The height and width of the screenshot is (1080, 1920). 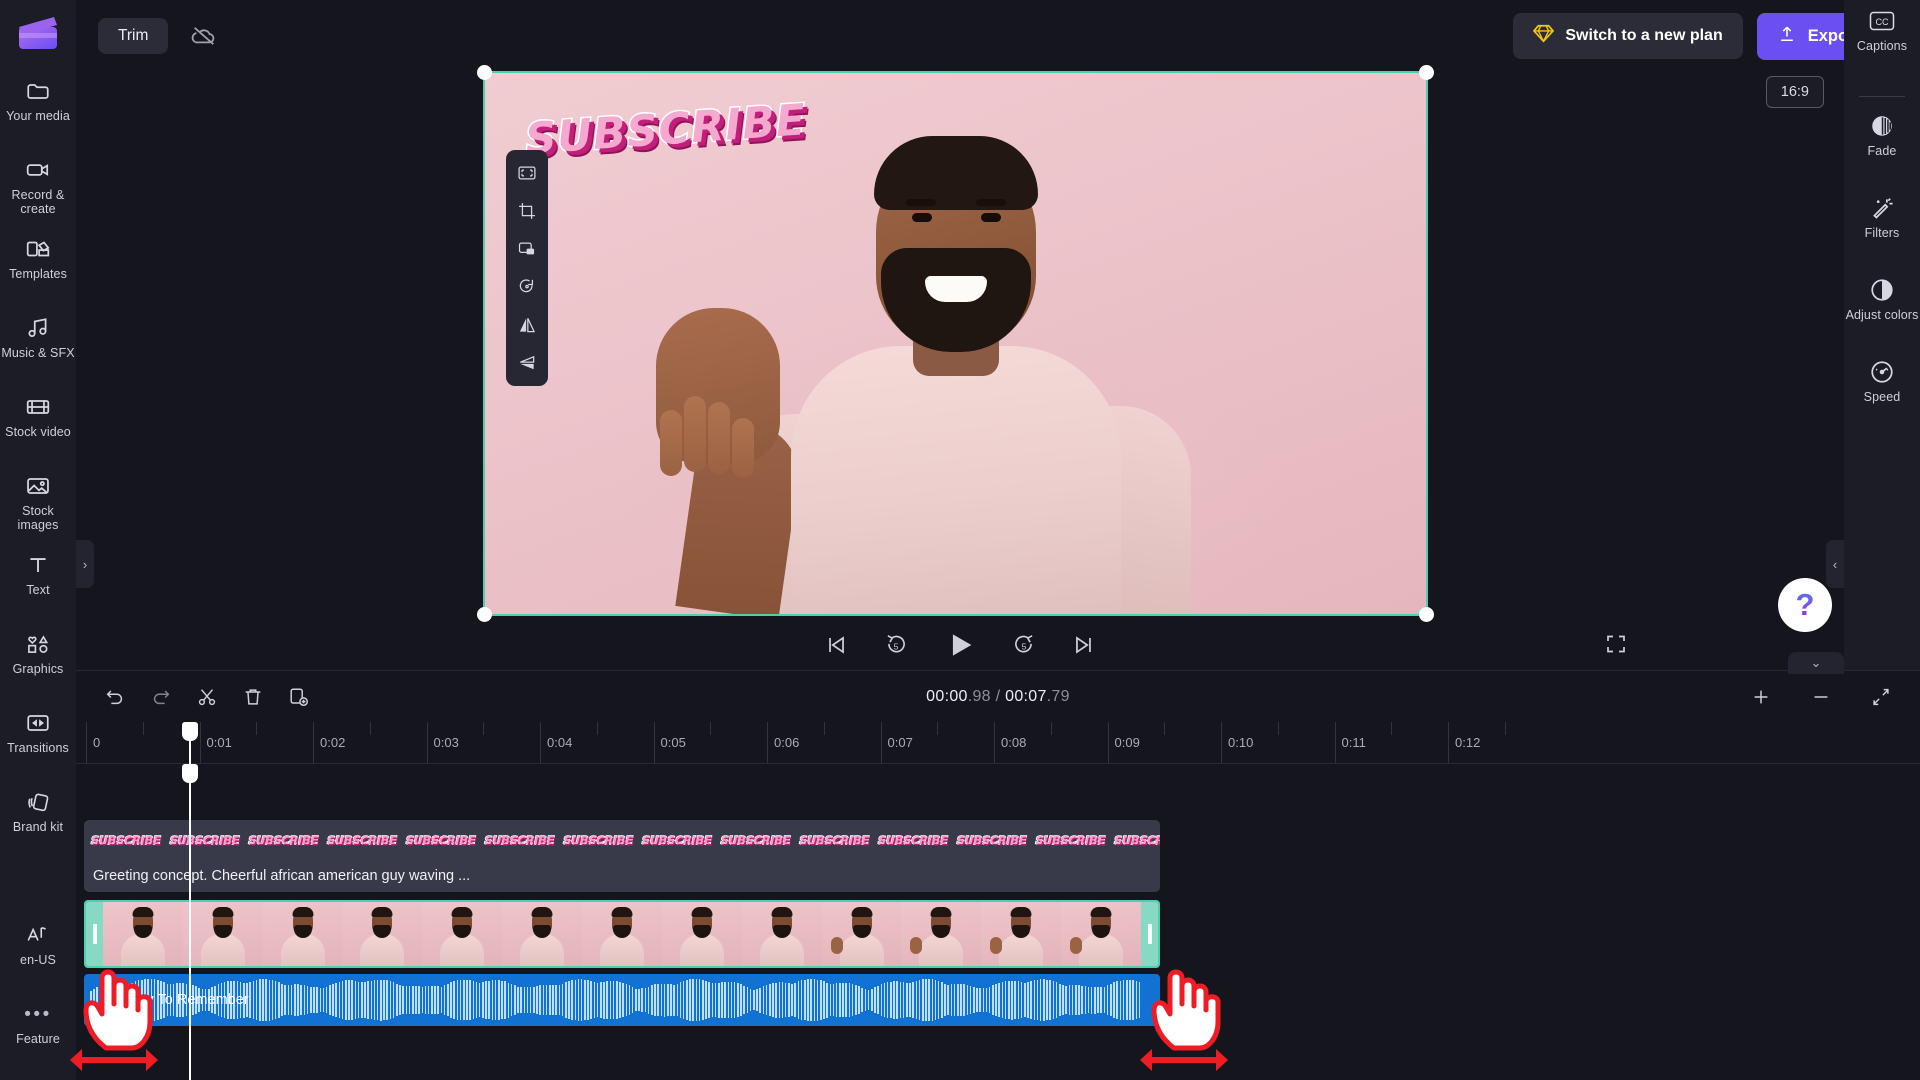 What do you see at coordinates (38, 955) in the screenshot?
I see `sidebar-item-language: en-US` at bounding box center [38, 955].